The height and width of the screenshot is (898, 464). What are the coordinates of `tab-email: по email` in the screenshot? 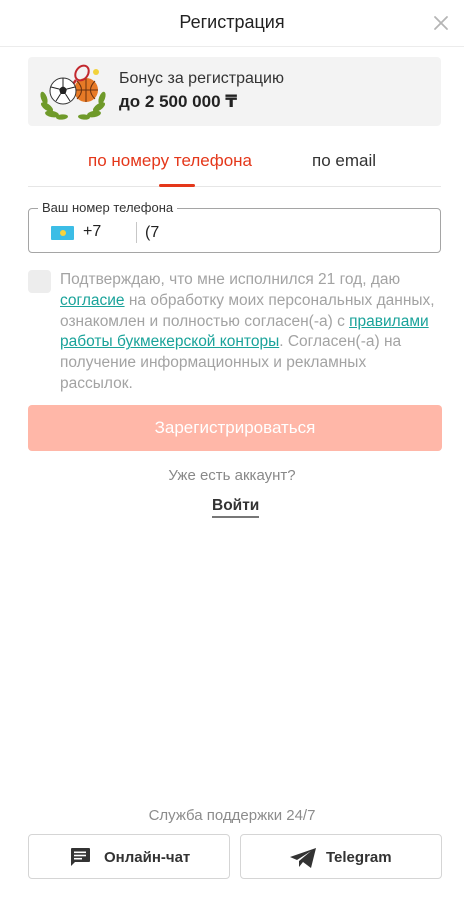 It's located at (344, 161).